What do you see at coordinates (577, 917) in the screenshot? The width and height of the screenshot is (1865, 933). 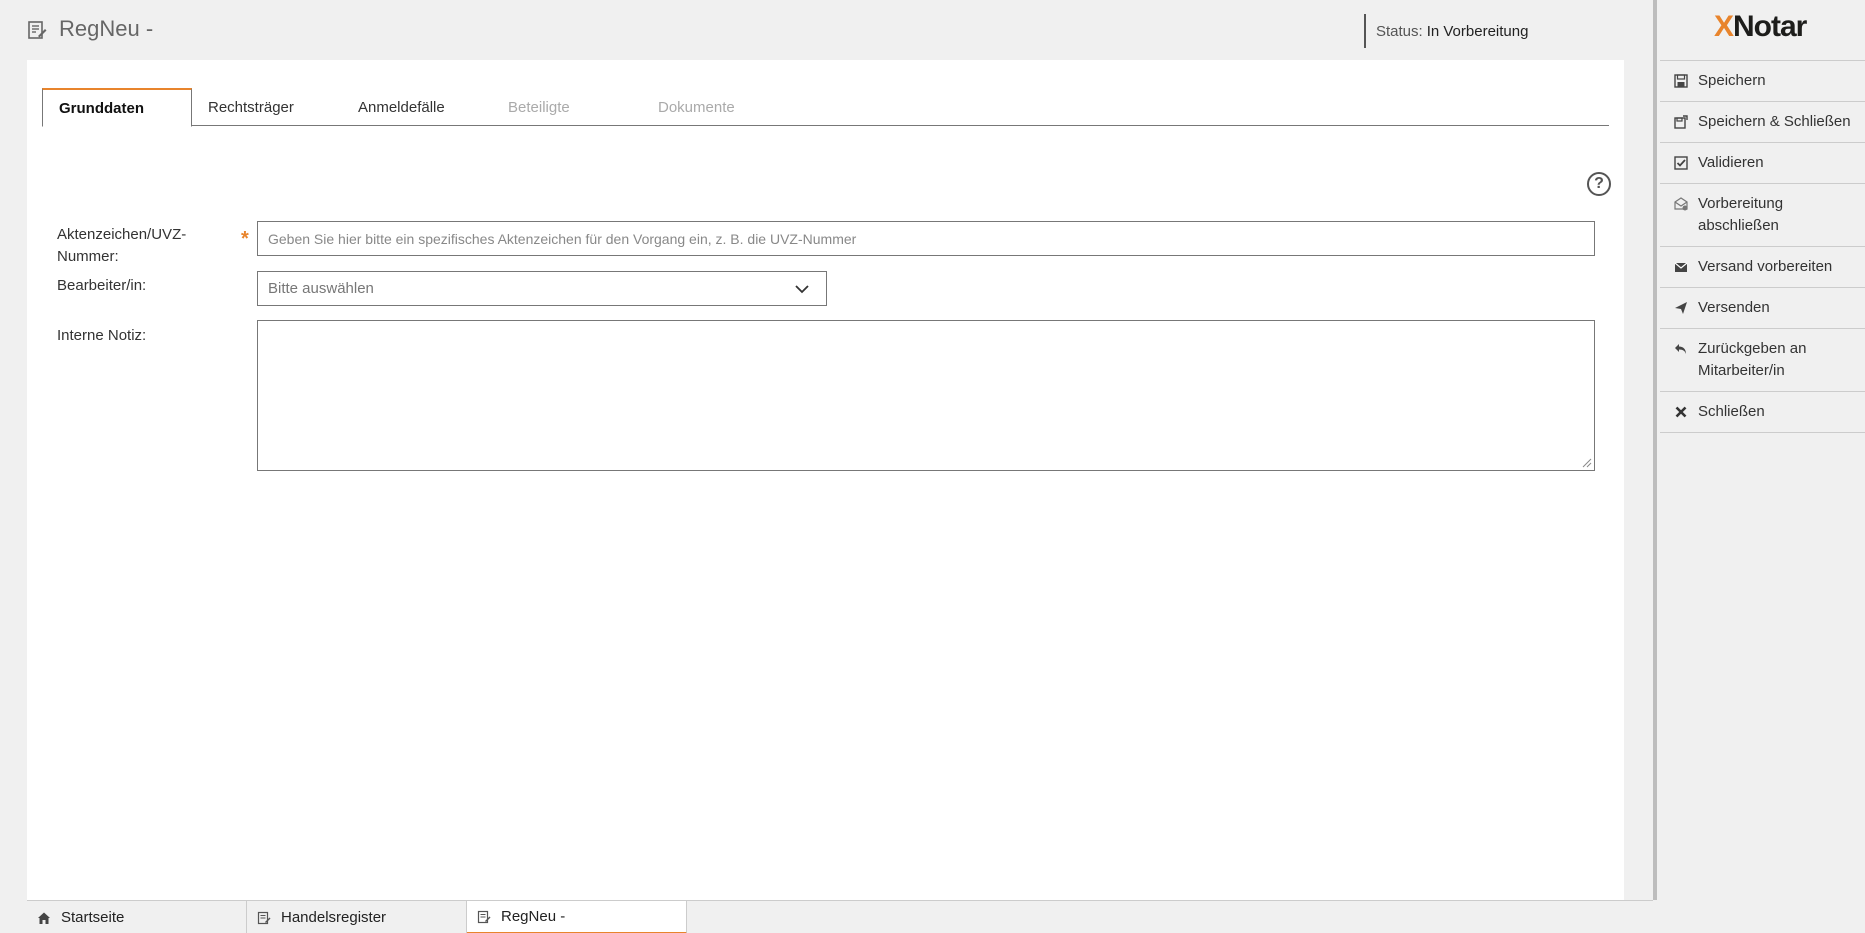 I see `taskbar-item-regneu: RegNeu -` at bounding box center [577, 917].